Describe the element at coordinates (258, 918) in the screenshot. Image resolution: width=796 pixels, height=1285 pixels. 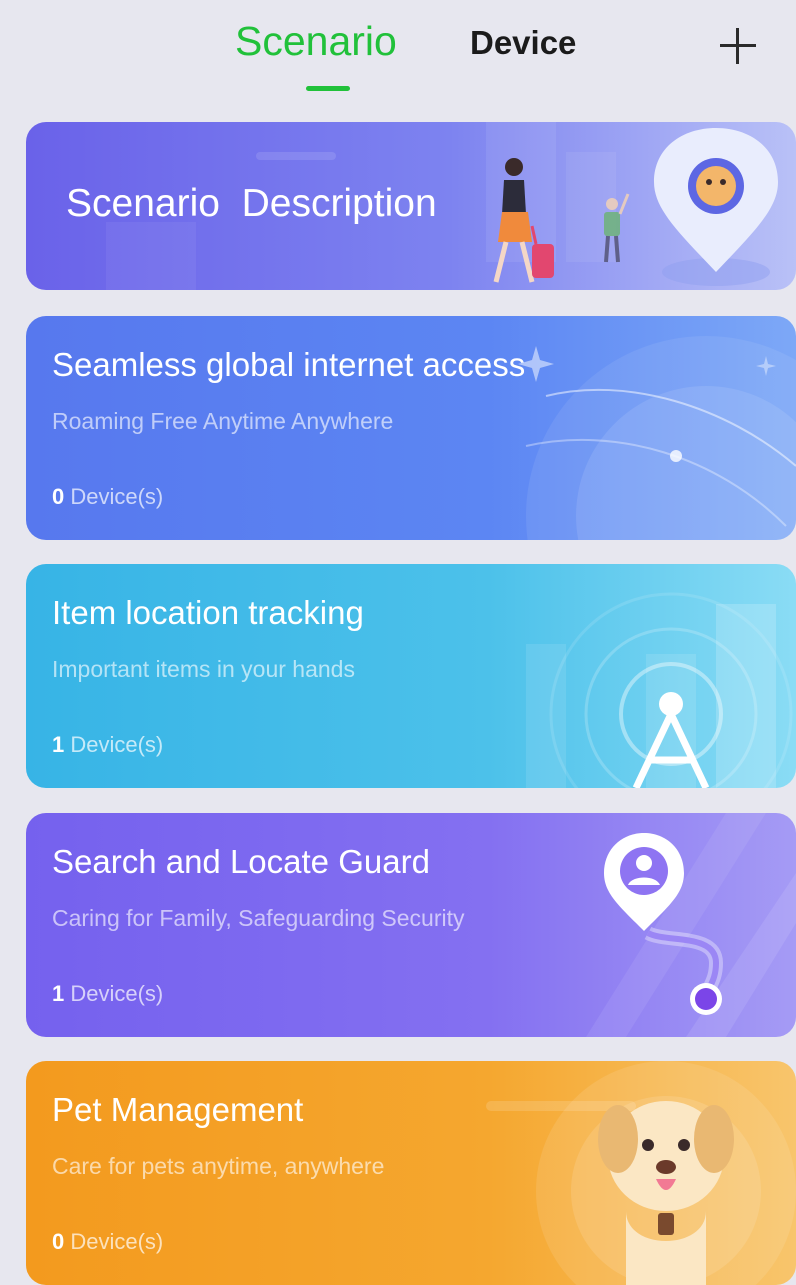
I see `card-subtitle: Caring for Family, Safeguarding Security` at that location.